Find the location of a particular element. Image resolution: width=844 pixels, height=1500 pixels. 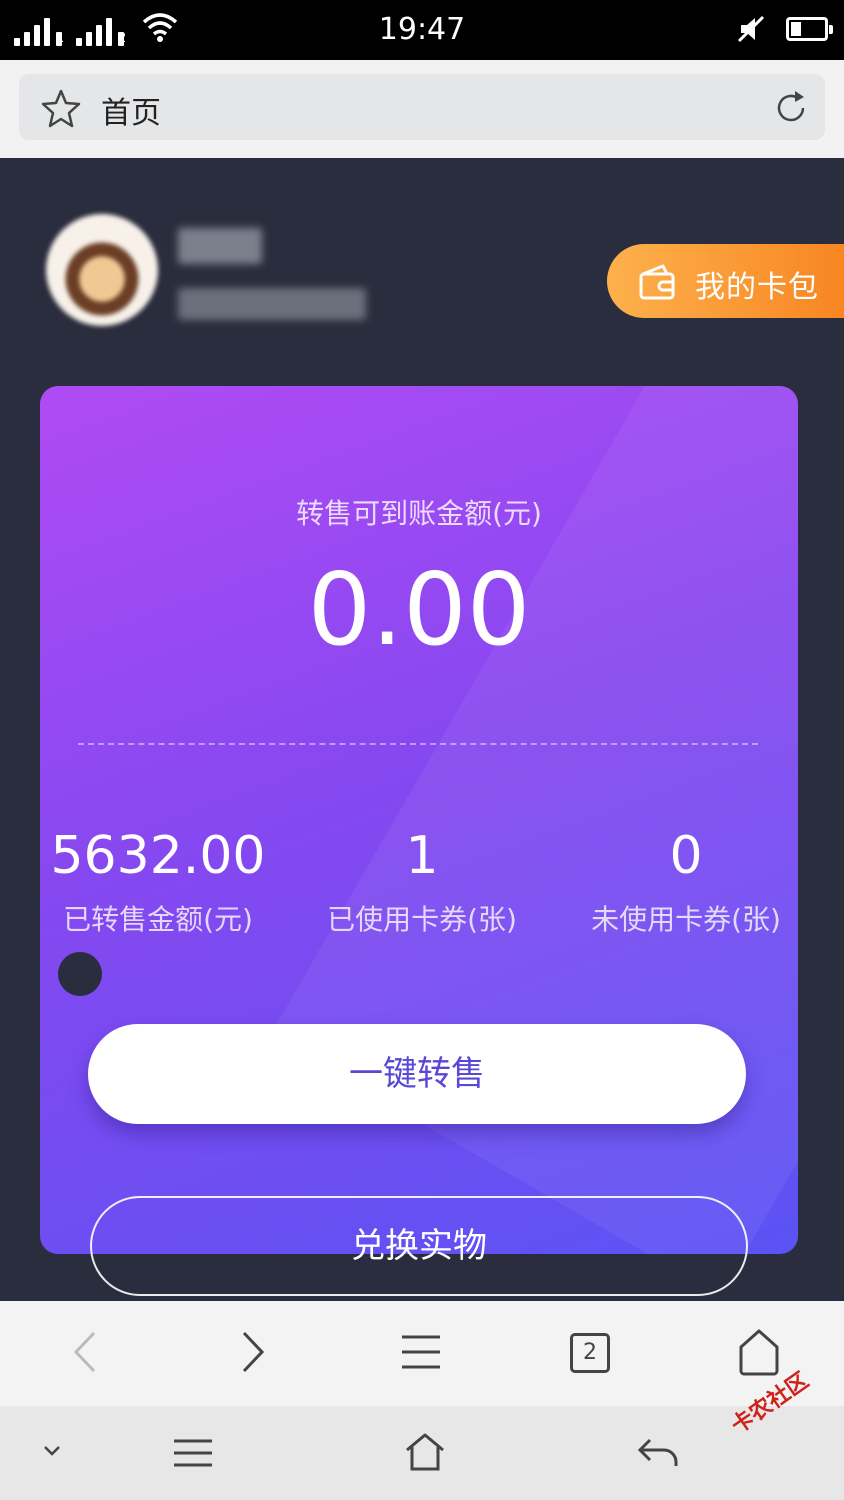

stat-value: 1 is located at coordinates (422, 856).